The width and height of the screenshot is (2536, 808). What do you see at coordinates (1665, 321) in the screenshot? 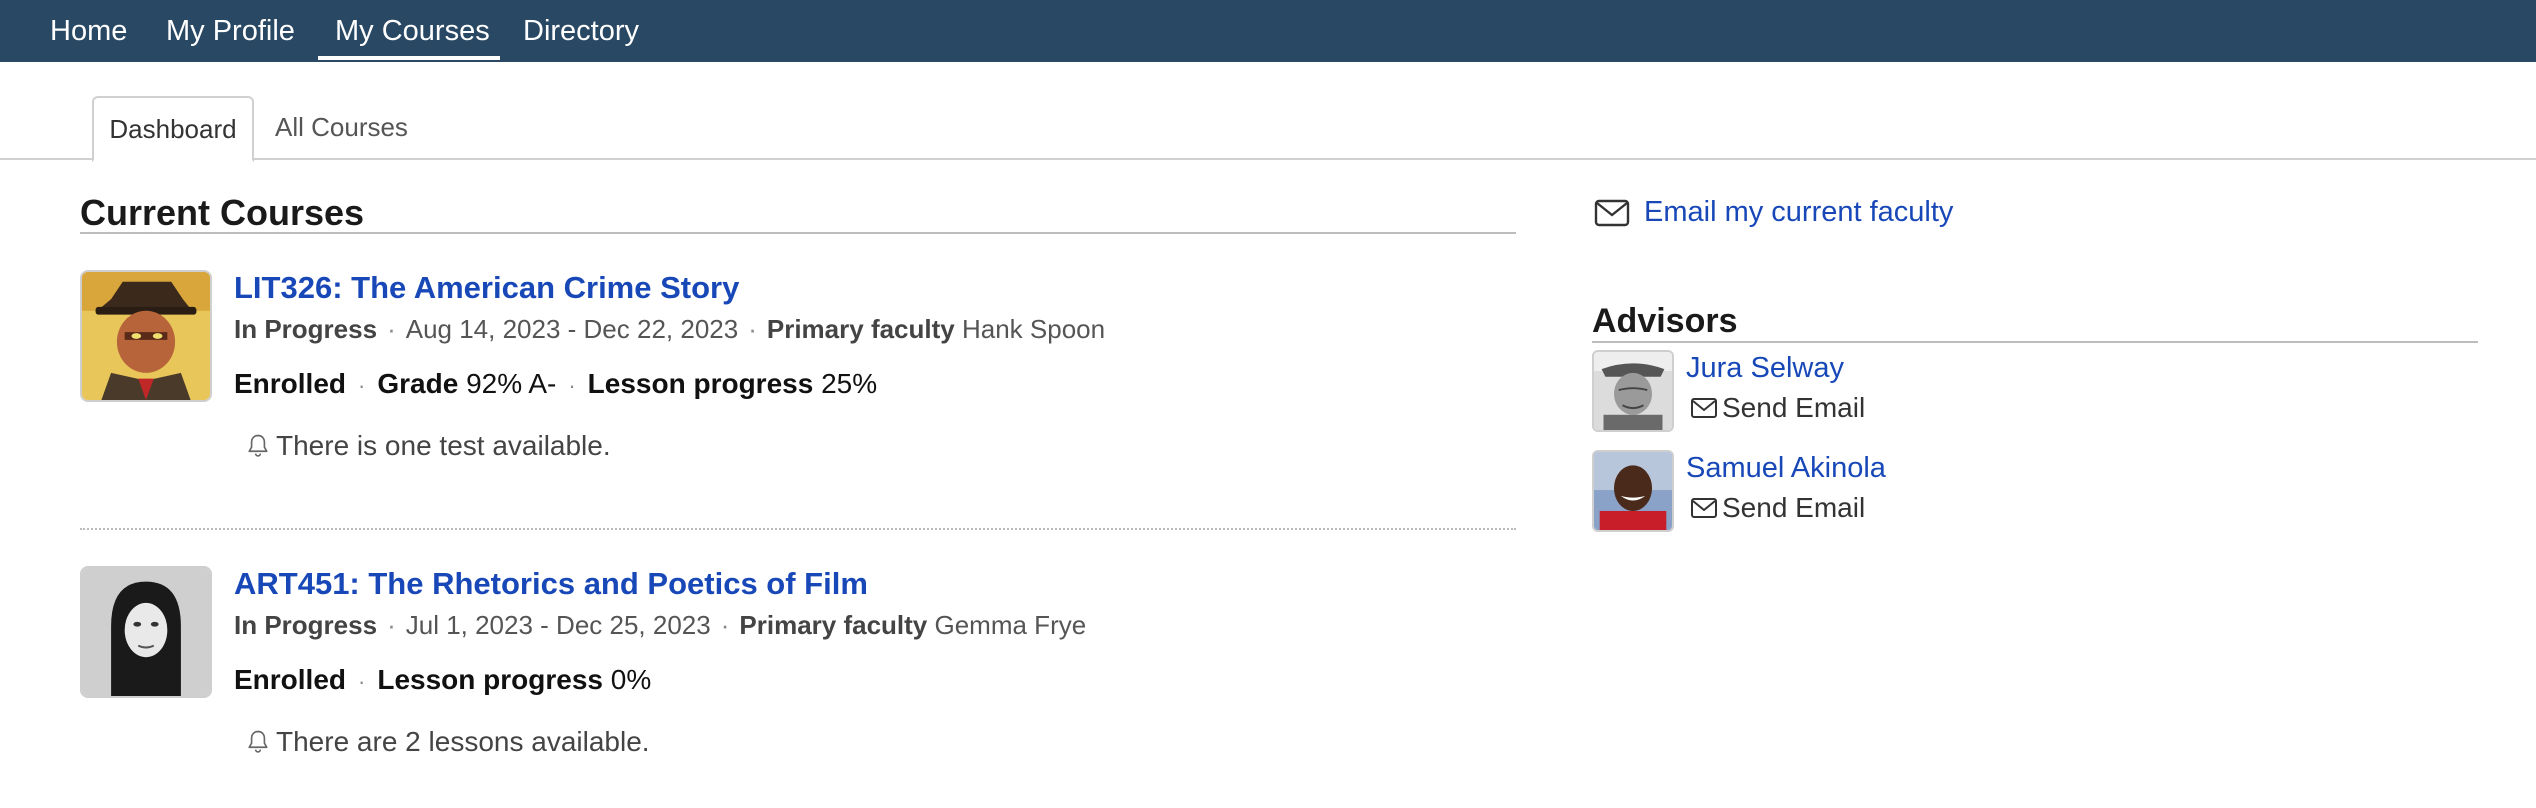
I see `advisors-title: Advisors` at bounding box center [1665, 321].